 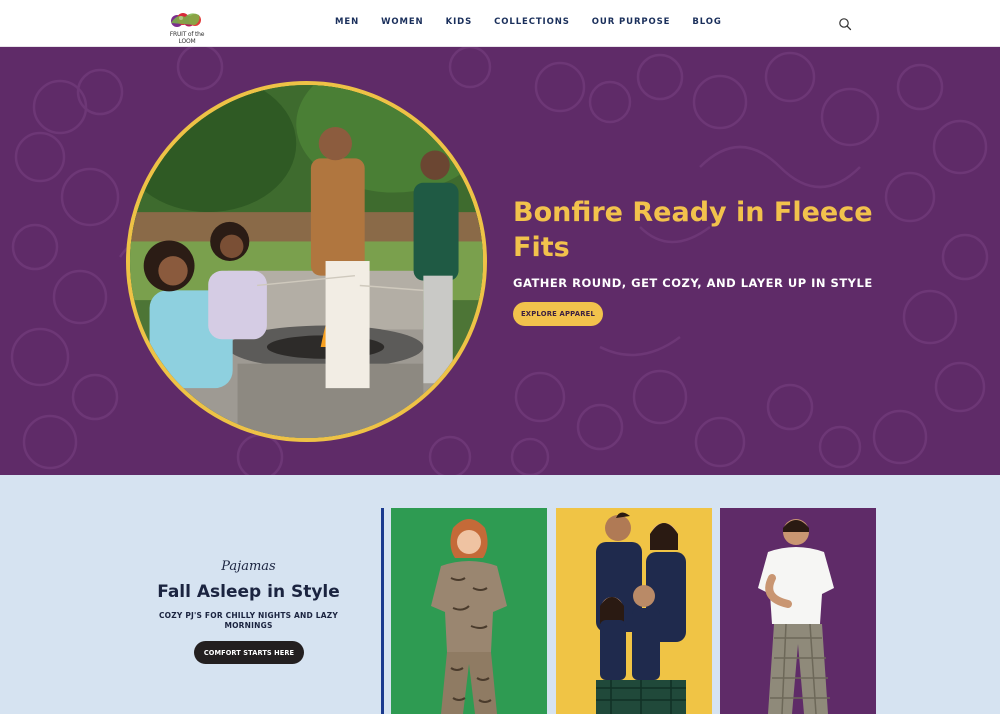 What do you see at coordinates (248, 566) in the screenshot?
I see `pajamas-eyebrow: Pajamas` at bounding box center [248, 566].